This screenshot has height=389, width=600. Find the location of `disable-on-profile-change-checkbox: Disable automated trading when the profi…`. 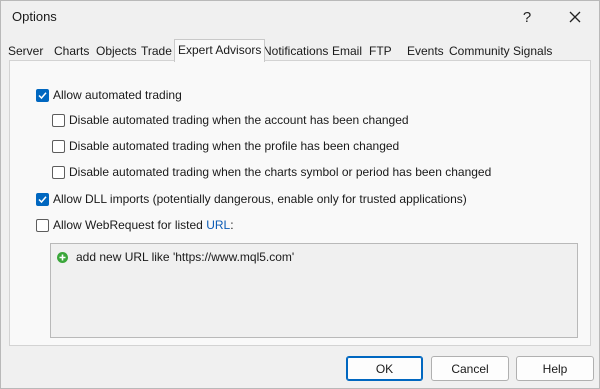

disable-on-profile-change-checkbox: Disable automated trading when the profi… is located at coordinates (225, 146).